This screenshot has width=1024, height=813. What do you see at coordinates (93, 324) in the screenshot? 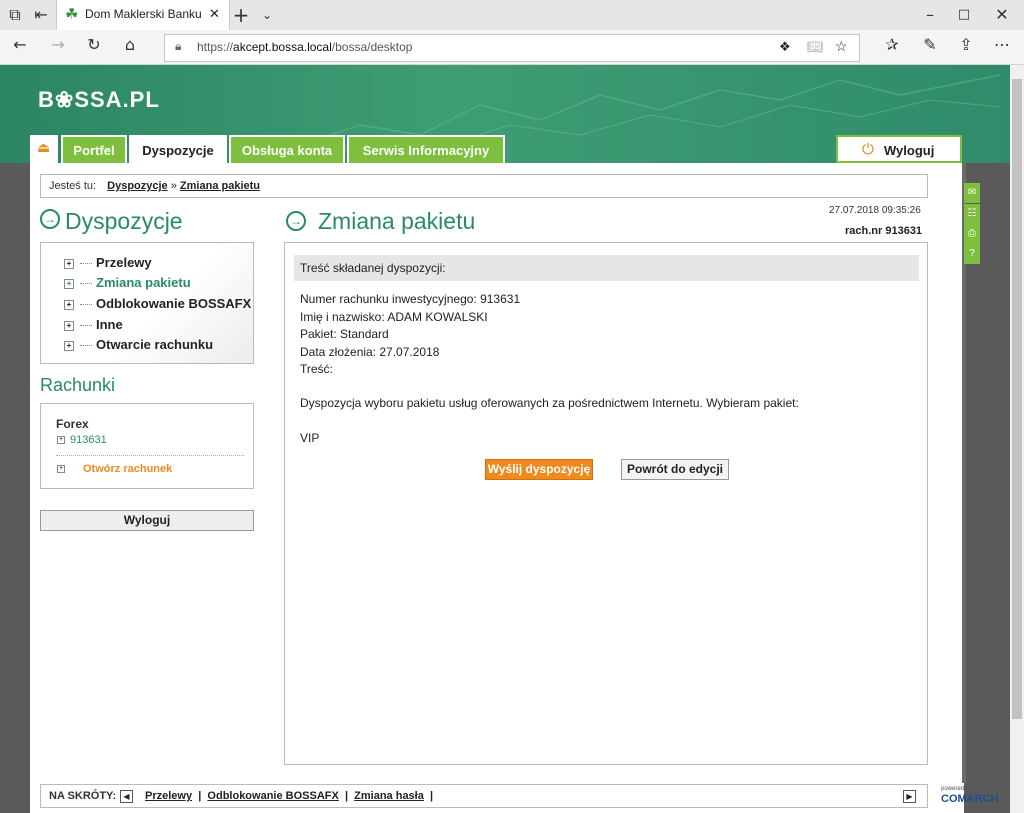
I see `sidebar-item-inne: + Inne` at bounding box center [93, 324].